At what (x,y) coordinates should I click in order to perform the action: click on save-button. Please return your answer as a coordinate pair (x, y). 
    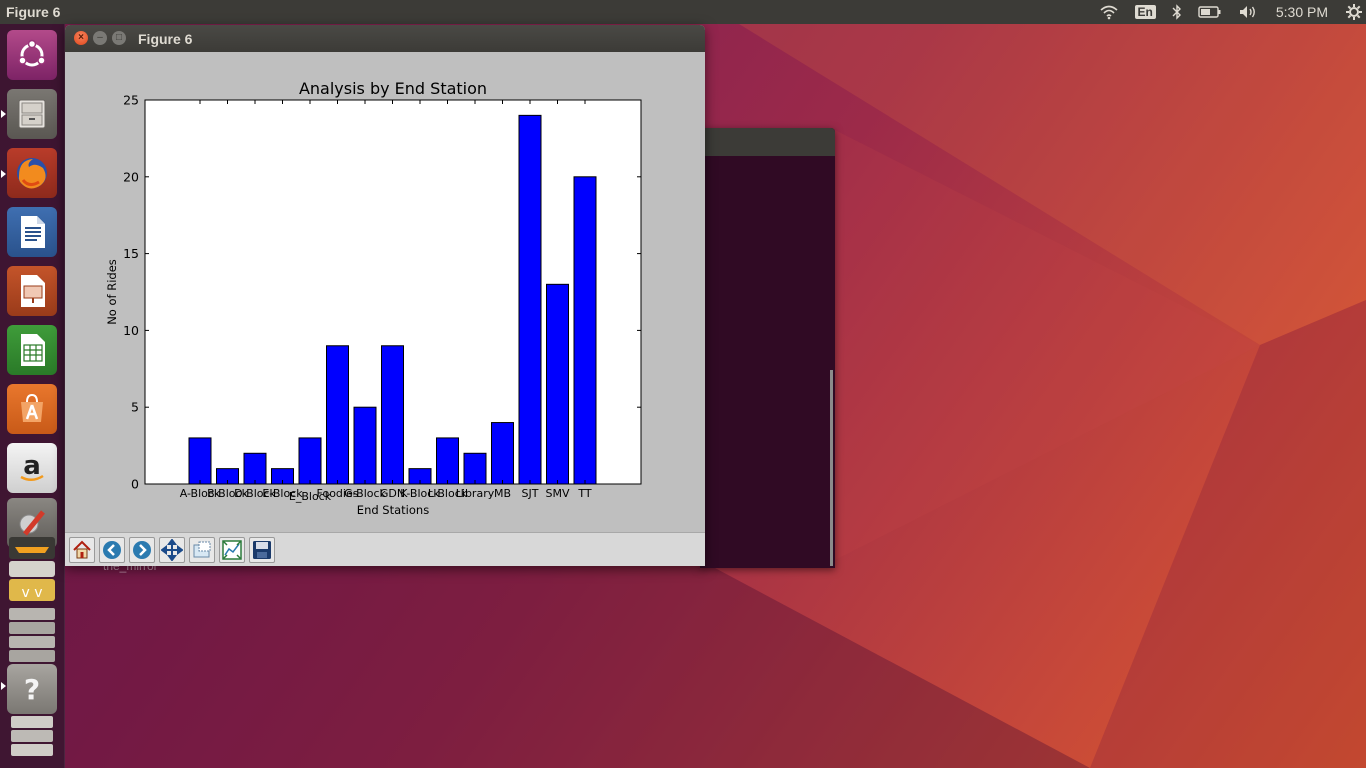
    Looking at the image, I should click on (262, 550).